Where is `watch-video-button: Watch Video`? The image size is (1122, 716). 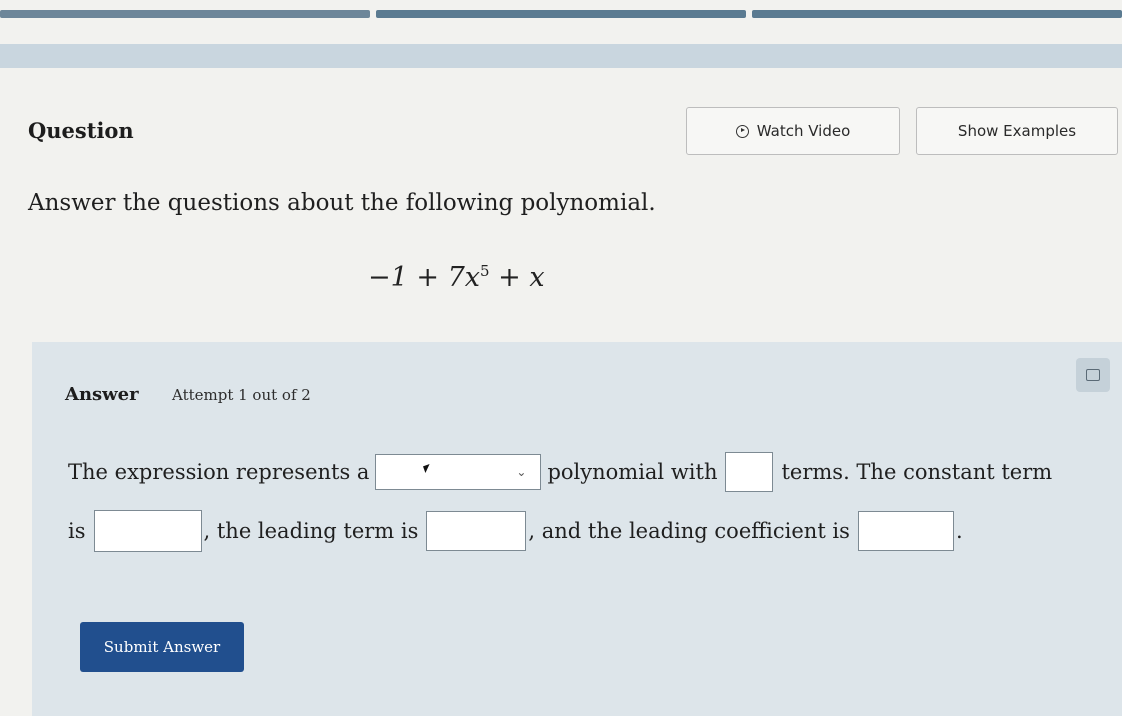
watch-video-button: Watch Video is located at coordinates (793, 131).